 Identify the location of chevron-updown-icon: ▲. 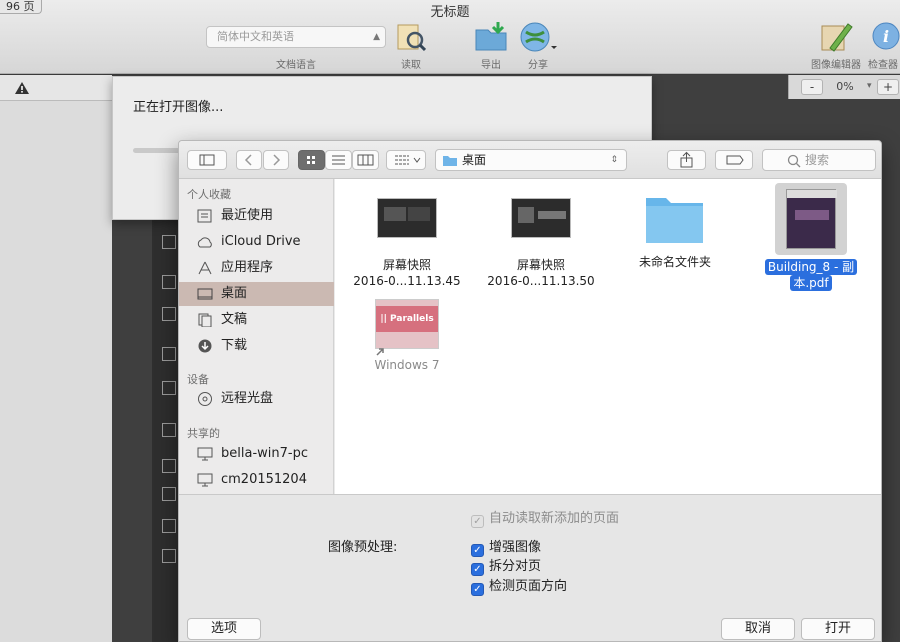
(376, 37).